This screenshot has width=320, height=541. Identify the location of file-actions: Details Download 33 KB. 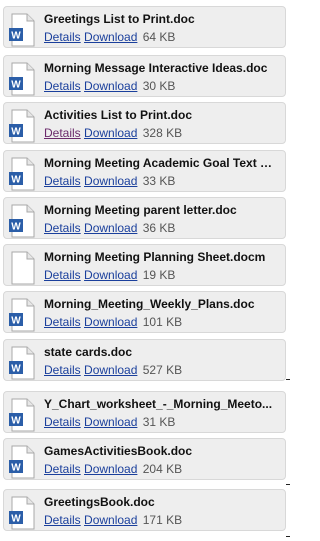
(109, 181).